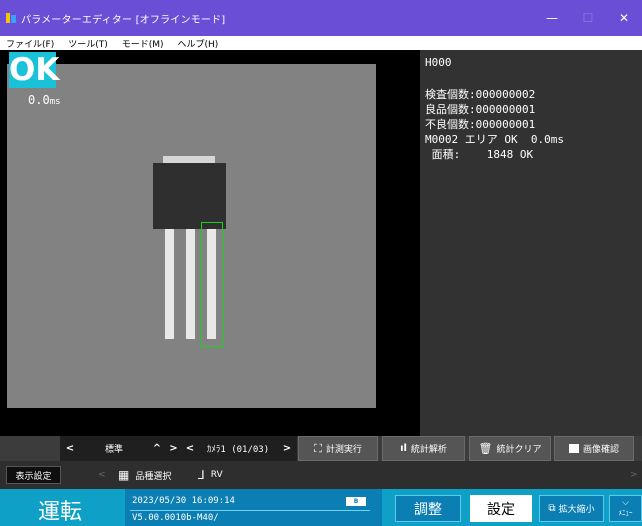 Image resolution: width=642 pixels, height=526 pixels. What do you see at coordinates (480, 109) in the screenshot?
I see `result-line: 良品個数:000000001` at bounding box center [480, 109].